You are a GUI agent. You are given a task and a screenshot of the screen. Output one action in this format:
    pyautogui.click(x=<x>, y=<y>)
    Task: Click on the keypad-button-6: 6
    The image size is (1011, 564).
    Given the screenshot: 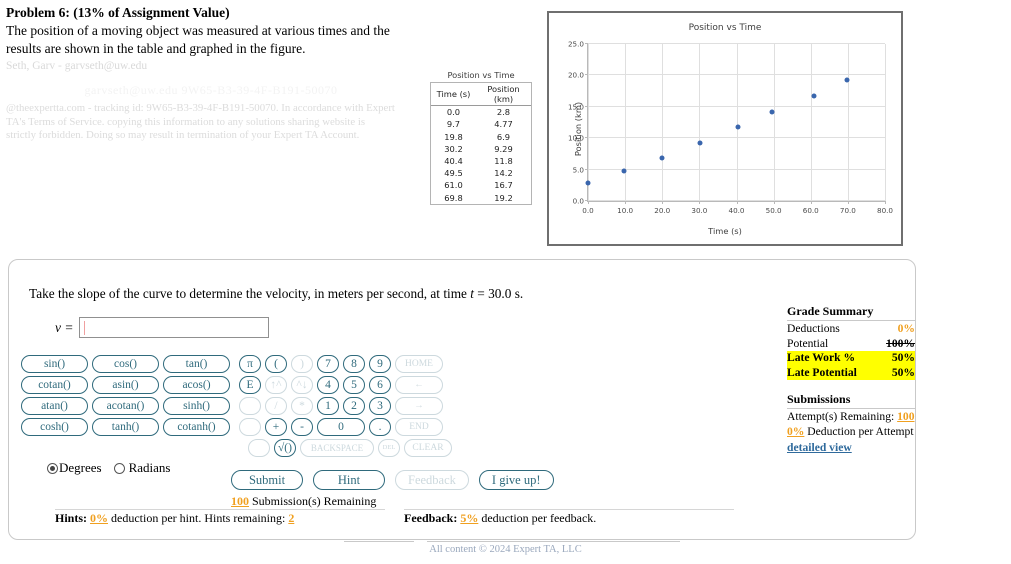 What is the action you would take?
    pyautogui.click(x=380, y=385)
    